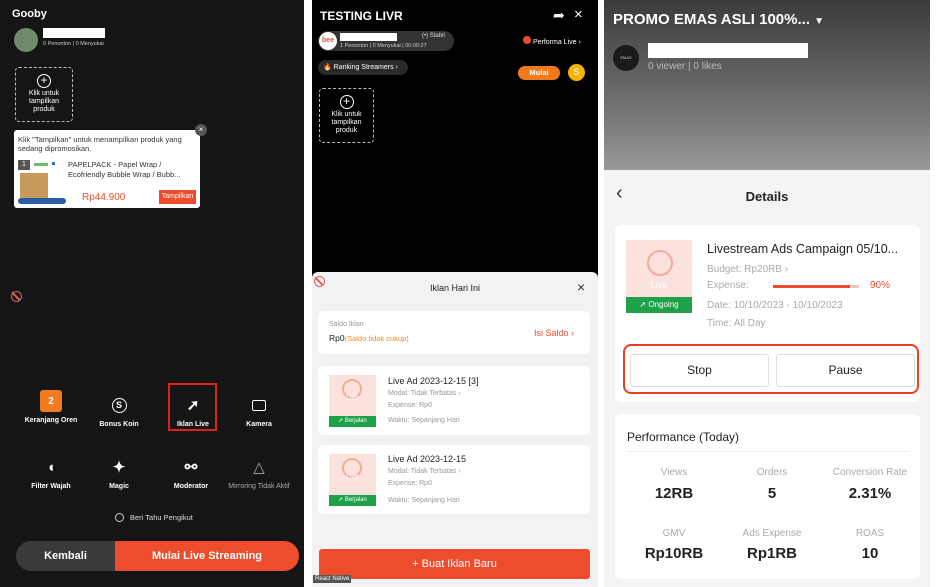  I want to click on campaign-budget: Budget: Rp20RB ›, so click(748, 269).